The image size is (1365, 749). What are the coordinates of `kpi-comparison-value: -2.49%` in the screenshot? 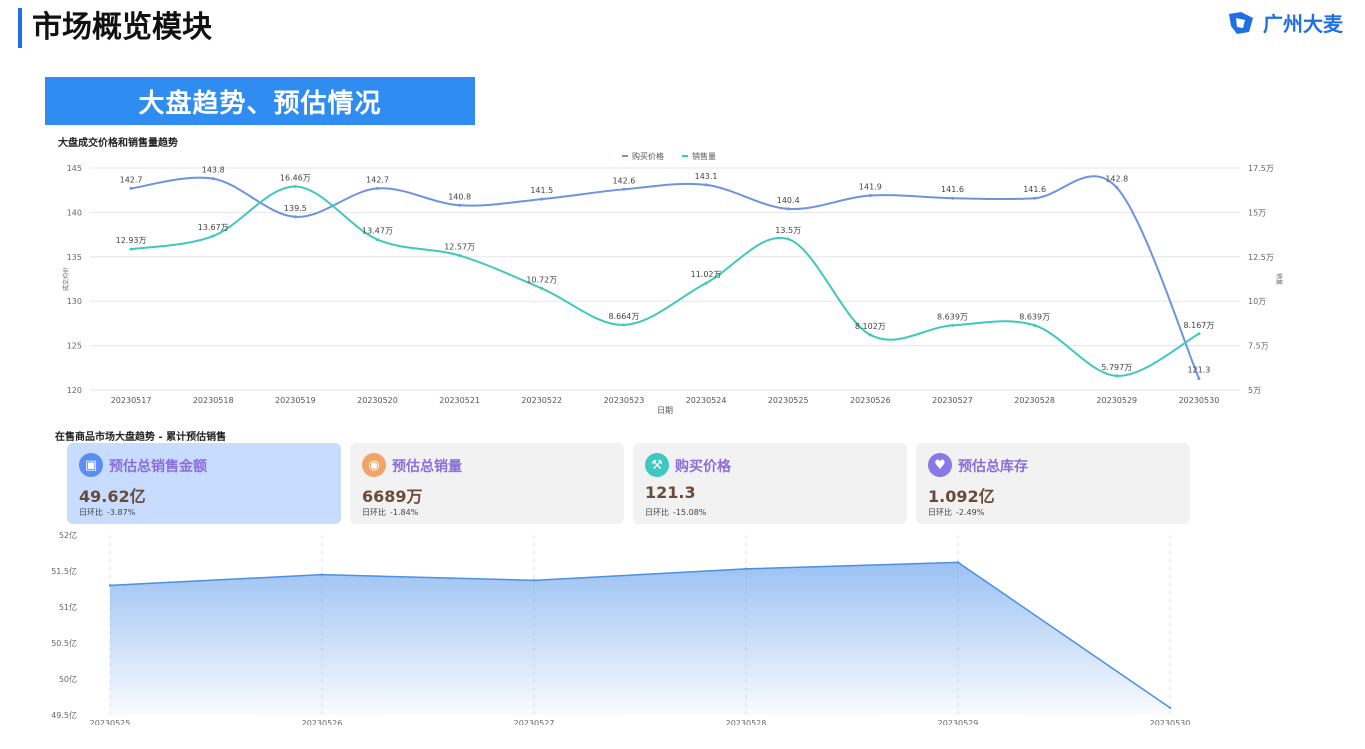 It's located at (970, 512).